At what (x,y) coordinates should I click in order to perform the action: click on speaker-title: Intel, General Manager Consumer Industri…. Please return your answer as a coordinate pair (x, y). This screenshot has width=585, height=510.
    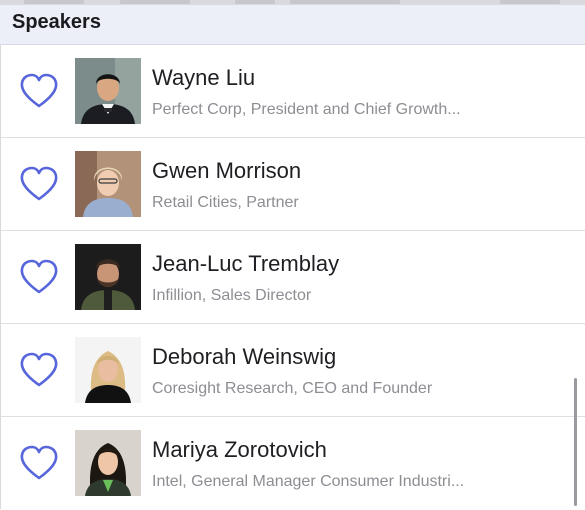
    Looking at the image, I should click on (308, 481).